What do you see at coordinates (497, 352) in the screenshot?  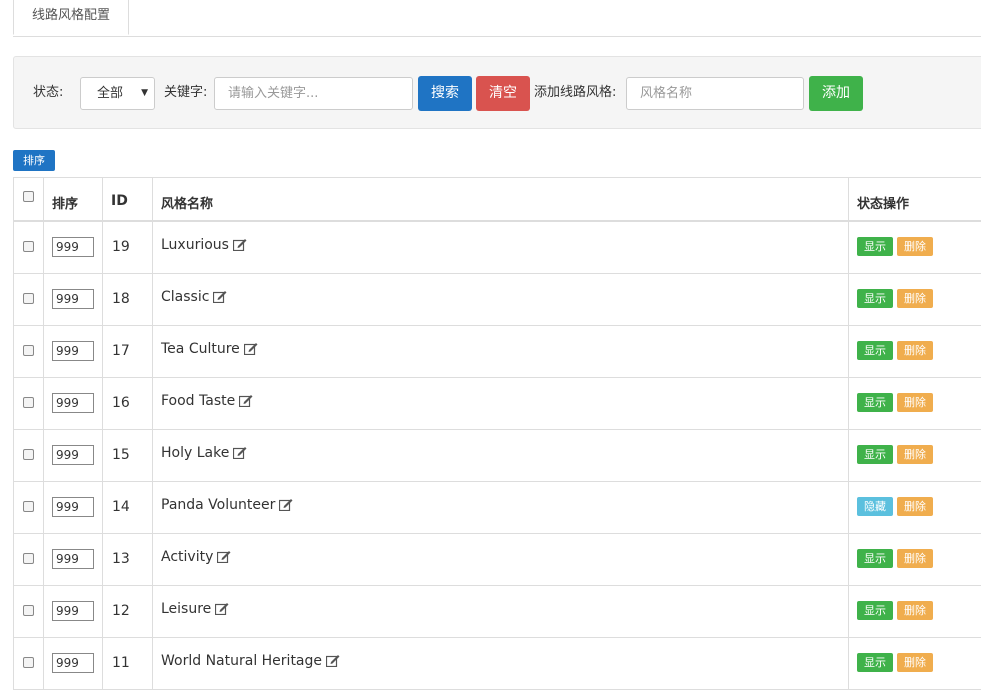 I see `table-row: 999 17 Tea Culture 显示 删除` at bounding box center [497, 352].